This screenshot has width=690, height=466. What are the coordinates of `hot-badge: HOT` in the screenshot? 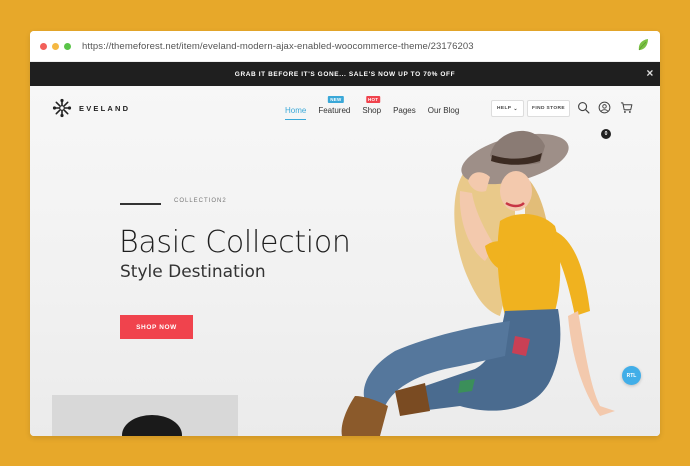 It's located at (373, 99).